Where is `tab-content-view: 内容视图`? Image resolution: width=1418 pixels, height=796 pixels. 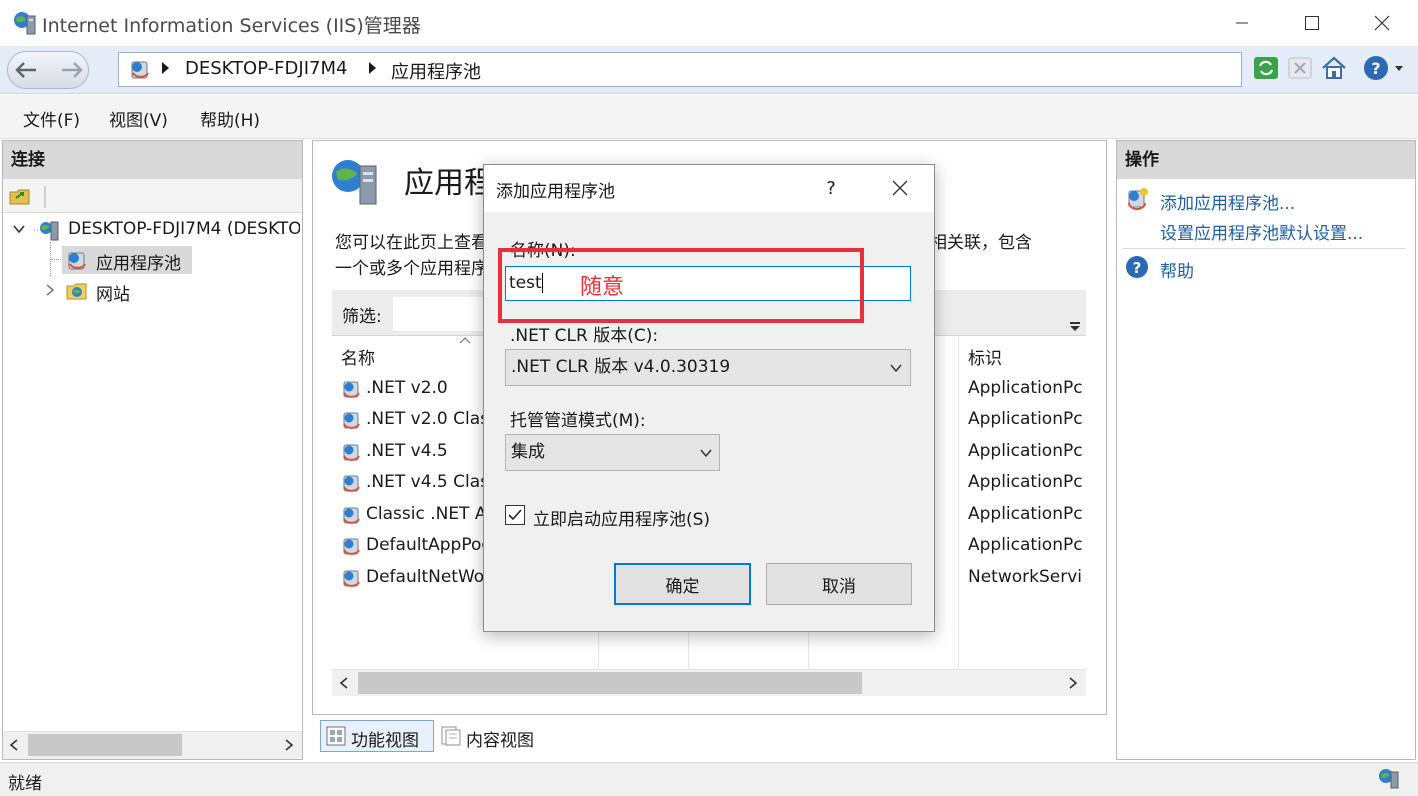
tab-content-view: 内容视图 is located at coordinates (500, 738).